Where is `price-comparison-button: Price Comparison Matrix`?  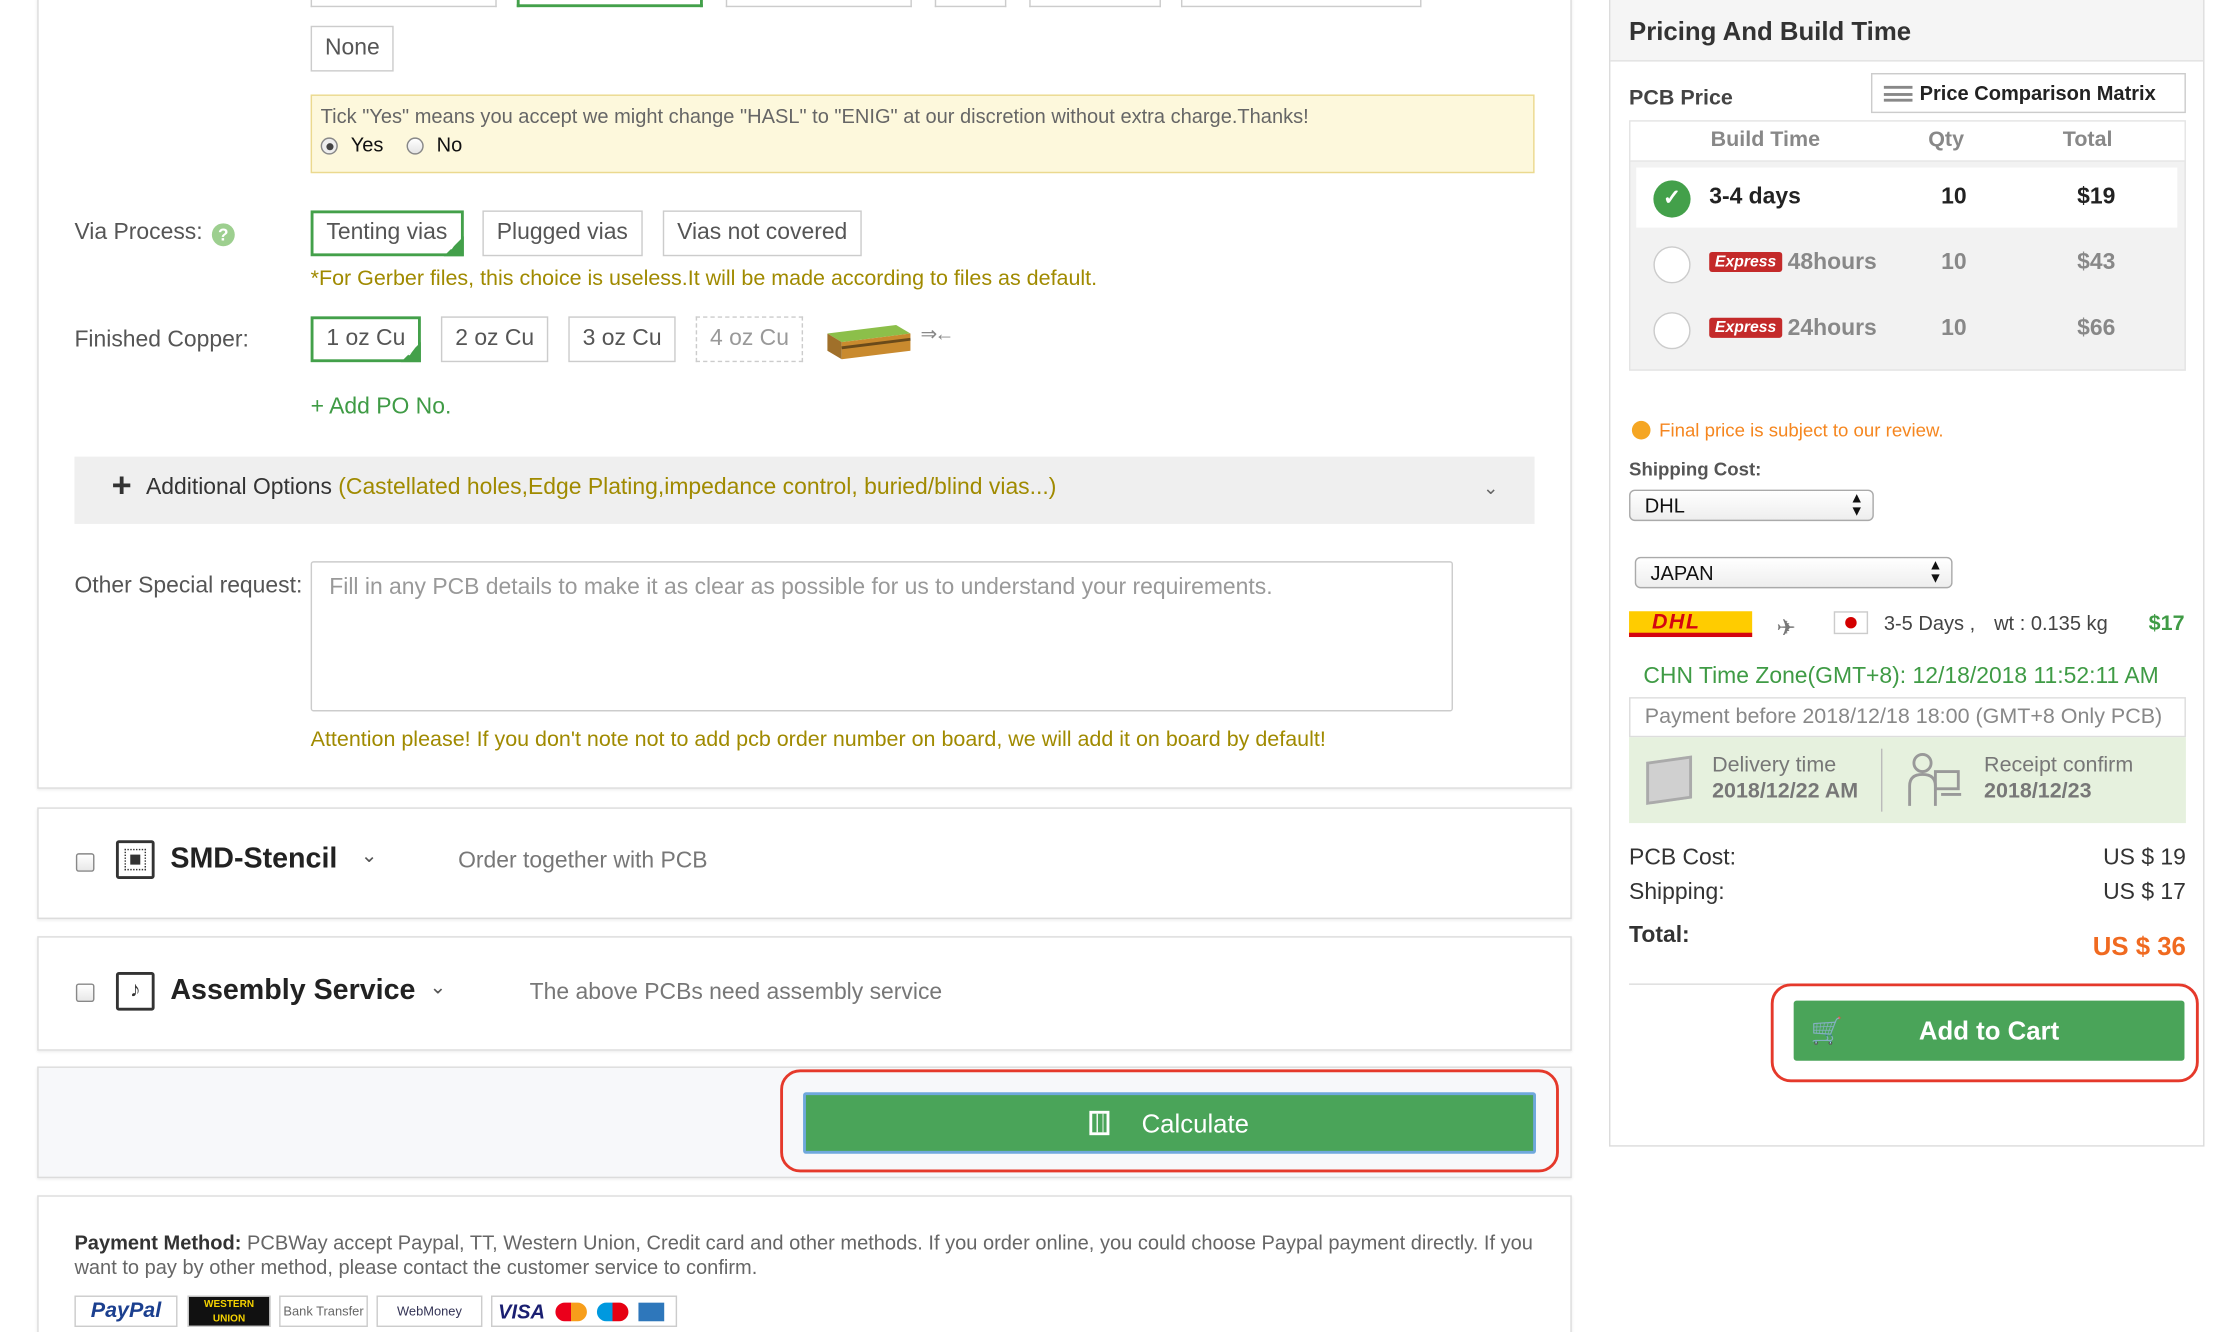
price-comparison-button: Price Comparison Matrix is located at coordinates (2028, 93).